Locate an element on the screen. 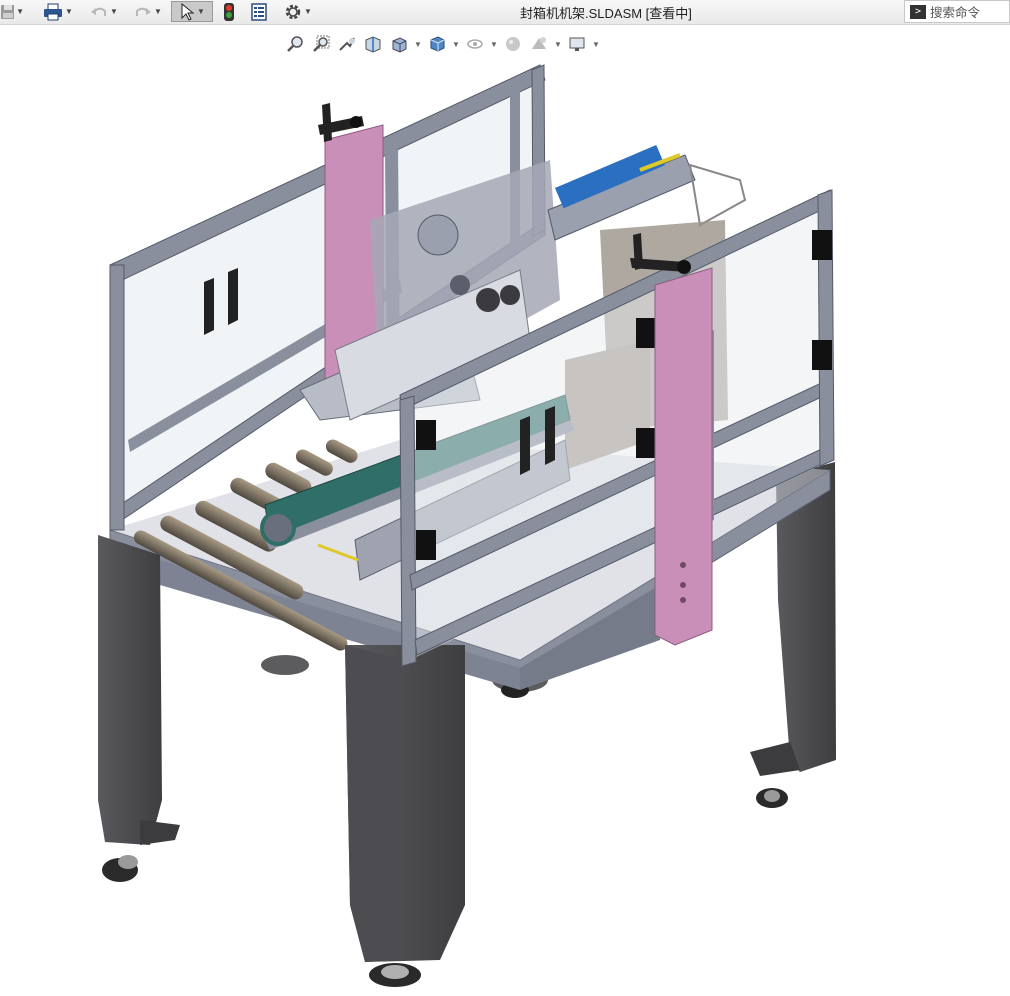 Image resolution: width=1010 pixels, height=996 pixels. print-button: ▼ is located at coordinates (58, 11).